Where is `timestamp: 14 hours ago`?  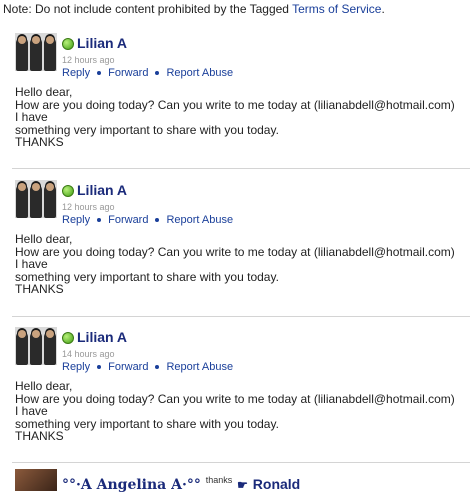 timestamp: 14 hours ago is located at coordinates (88, 354).